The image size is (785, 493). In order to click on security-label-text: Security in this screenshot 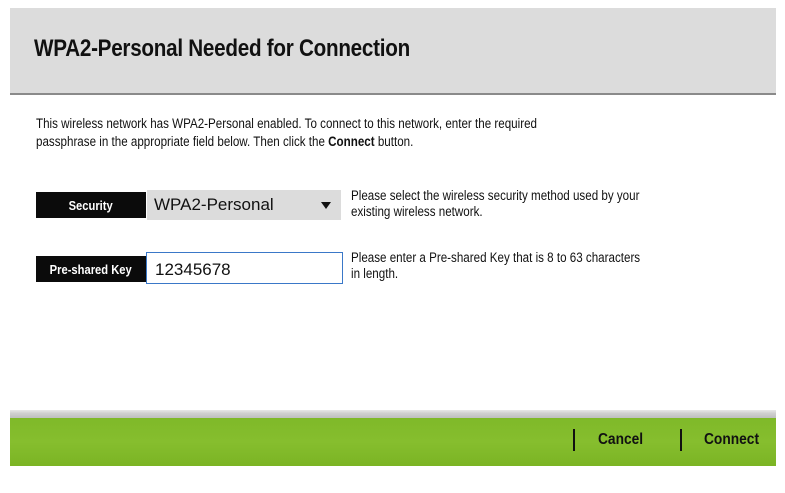, I will do `click(91, 205)`.